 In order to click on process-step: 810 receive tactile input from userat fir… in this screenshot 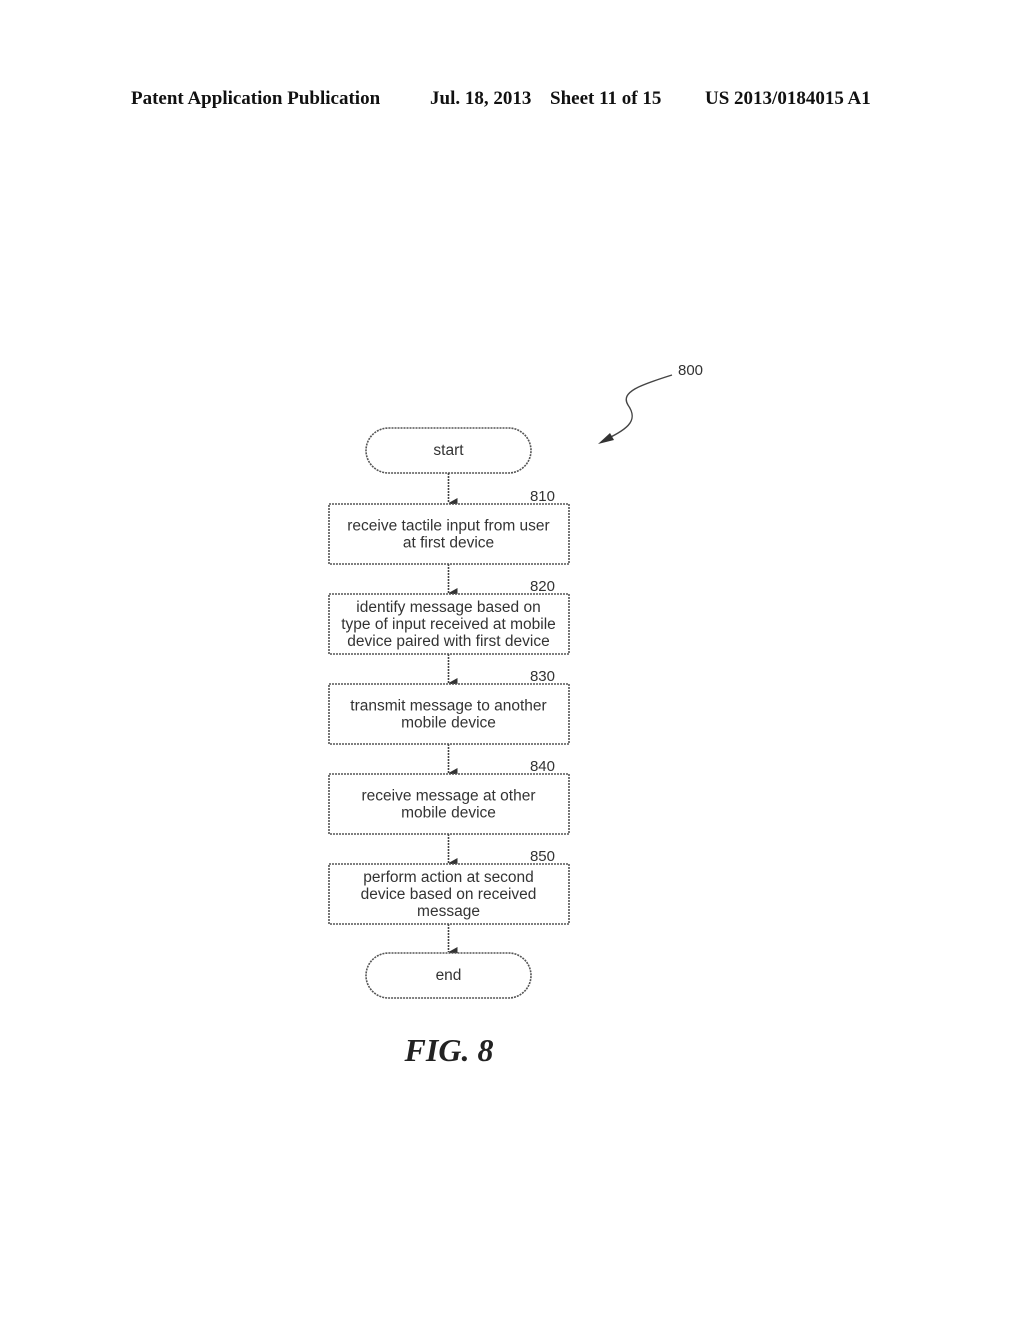, I will do `click(449, 526)`.